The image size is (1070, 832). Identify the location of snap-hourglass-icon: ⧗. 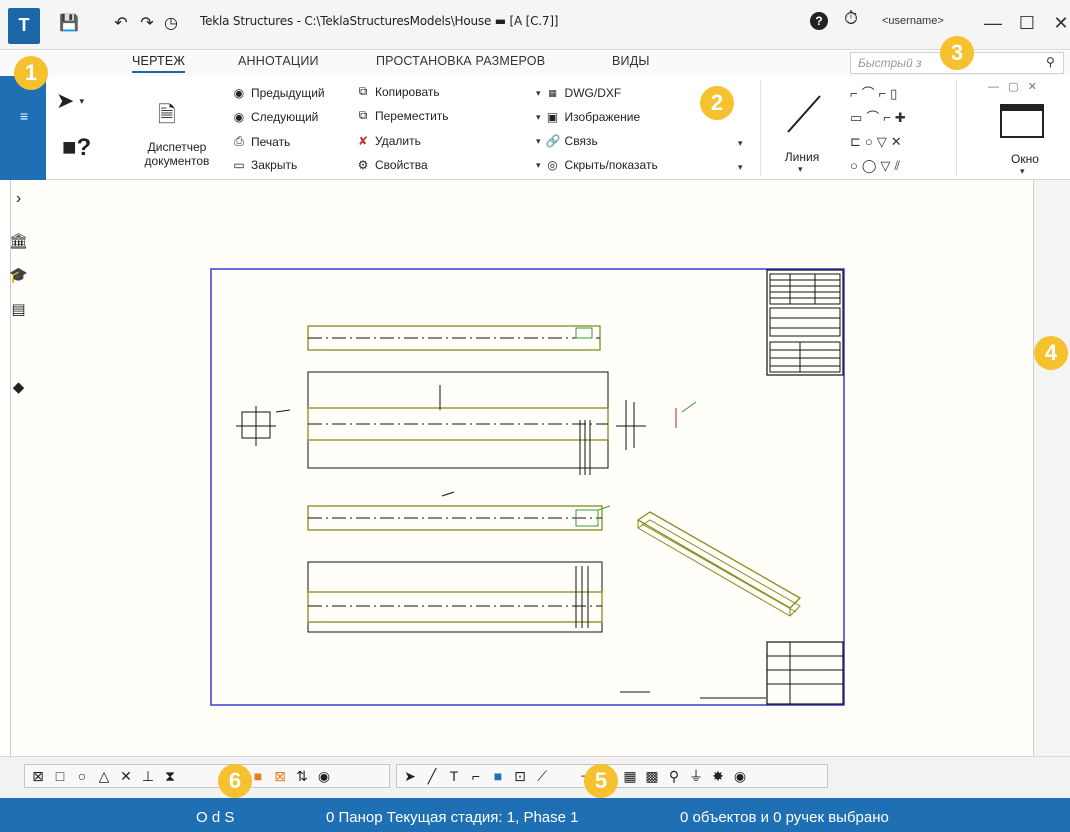
(170, 776).